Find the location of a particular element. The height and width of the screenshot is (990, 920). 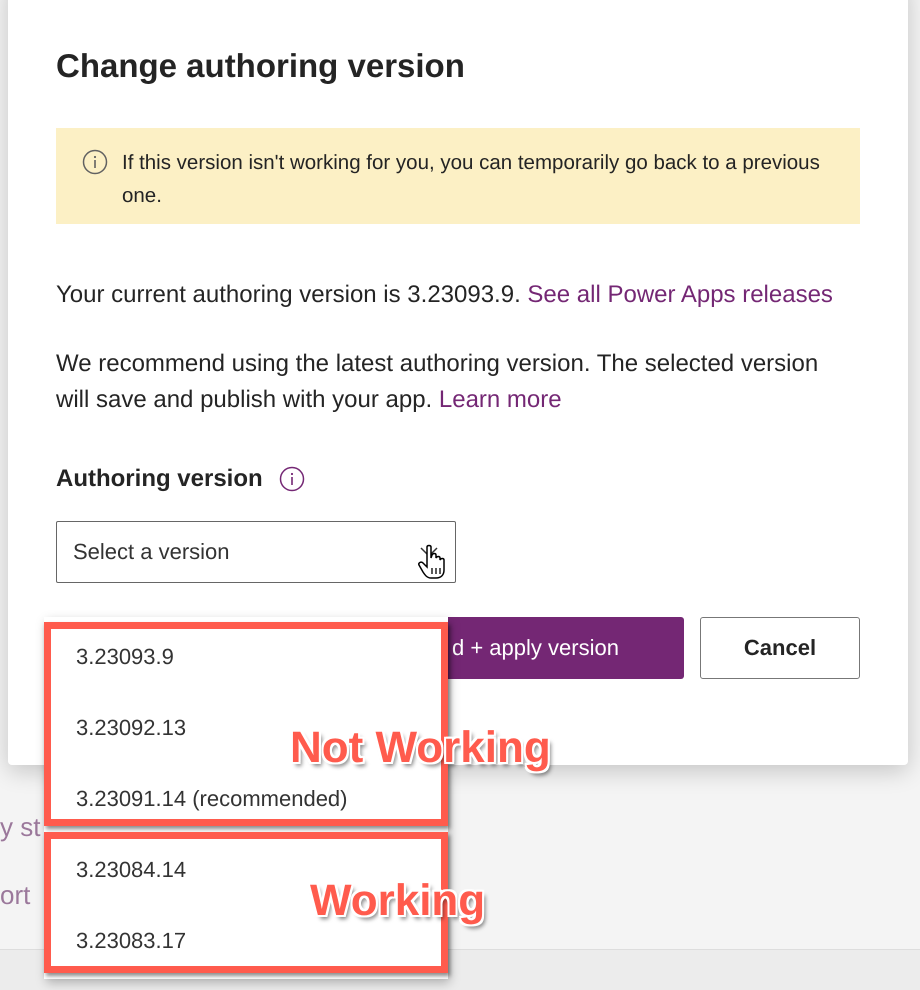

description-text: Your current authoring version is 3.23093.9. See all Power Apps releases is located at coordinates (445, 295).